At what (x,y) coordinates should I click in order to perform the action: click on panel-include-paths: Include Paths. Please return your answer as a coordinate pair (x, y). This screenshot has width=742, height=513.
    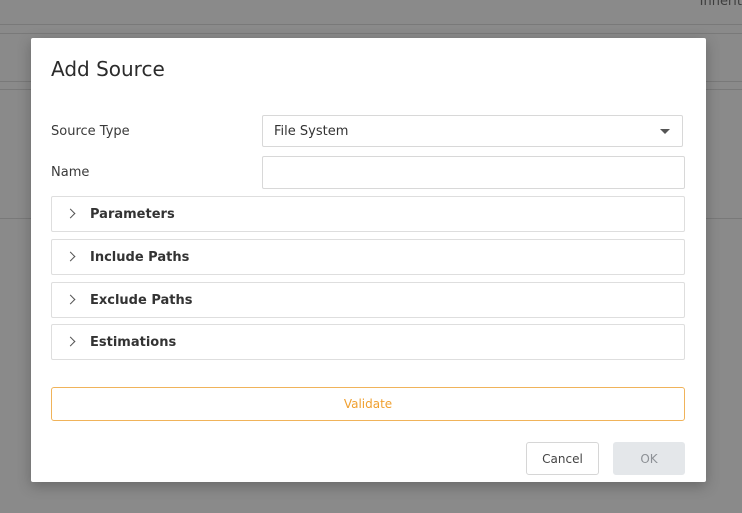
    Looking at the image, I should click on (368, 257).